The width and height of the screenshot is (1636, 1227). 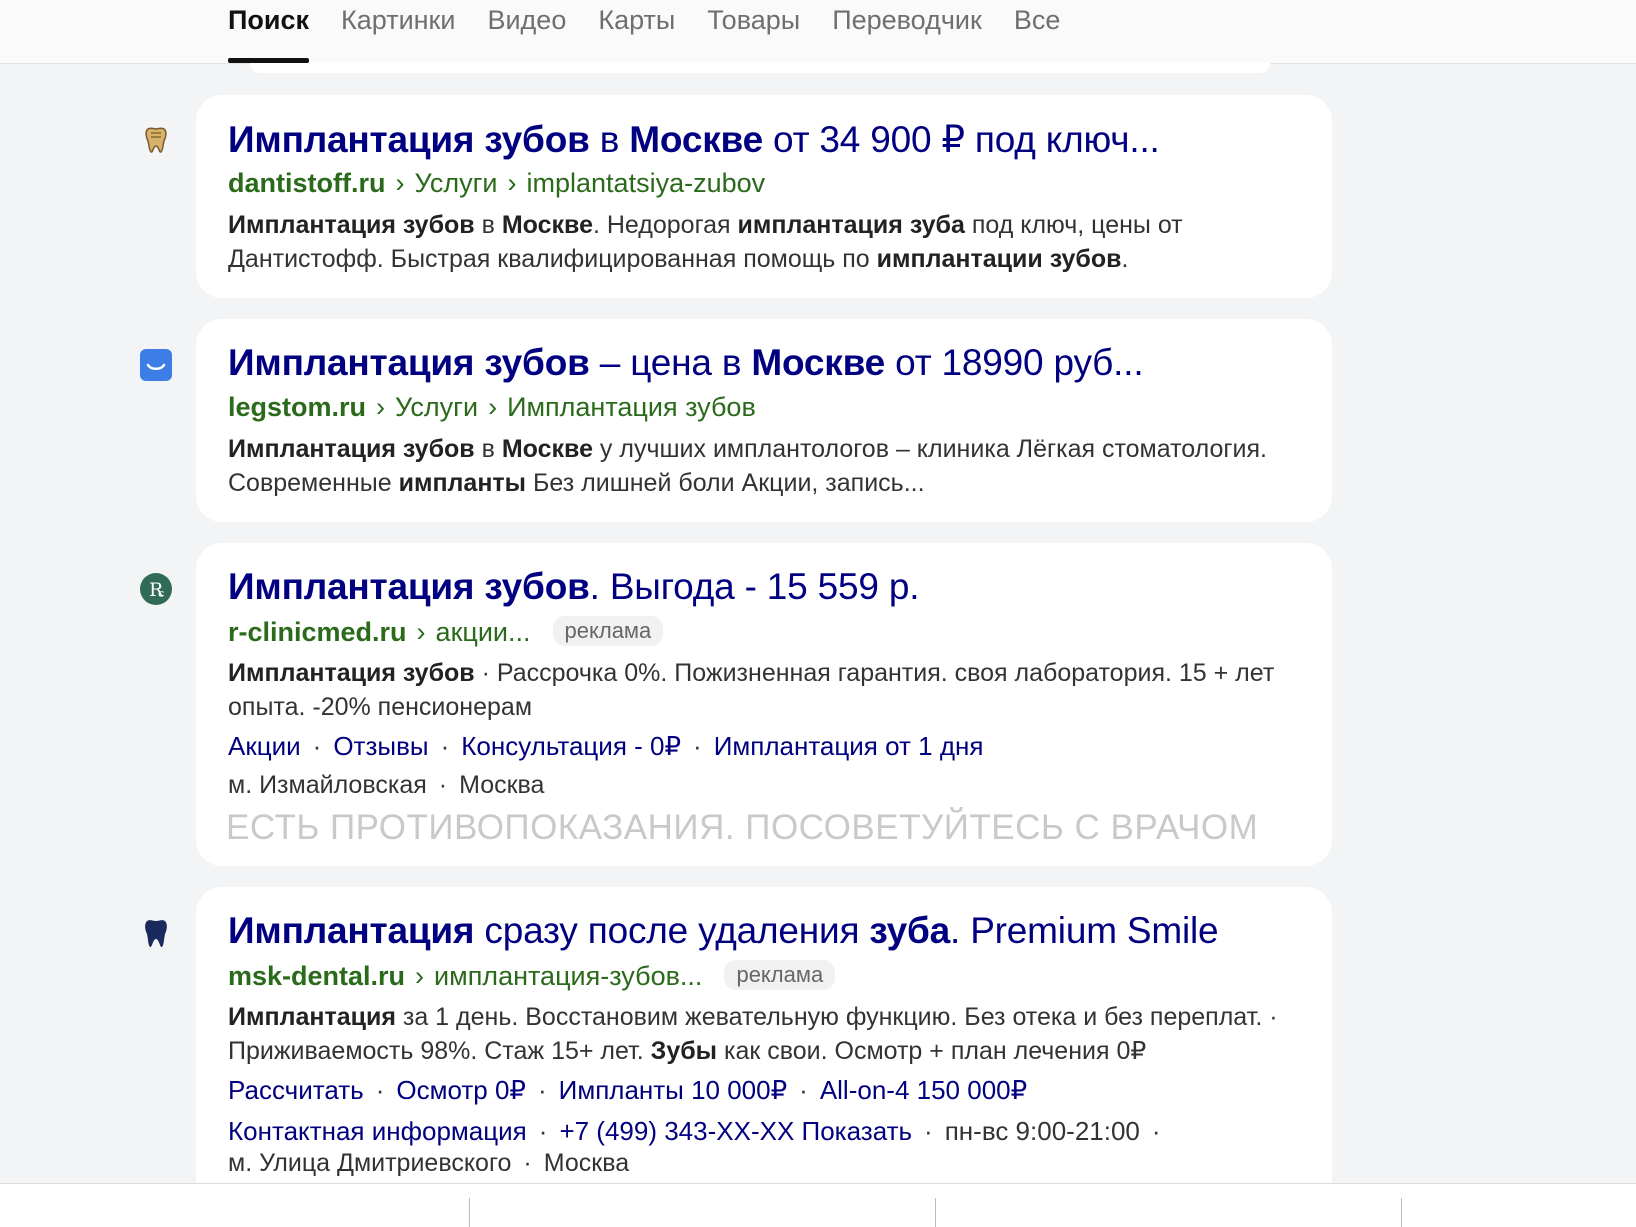 I want to click on tab-translator: Переводчик, so click(x=907, y=31).